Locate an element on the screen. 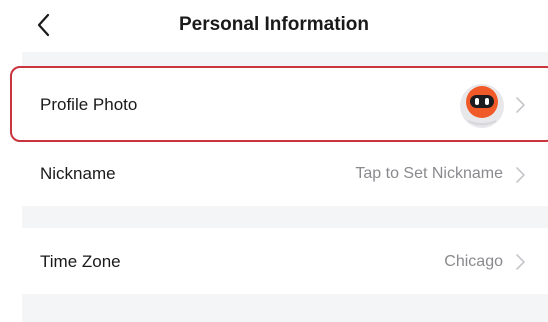 Image resolution: width=548 pixels, height=322 pixels. robot-avatar-icon is located at coordinates (482, 106).